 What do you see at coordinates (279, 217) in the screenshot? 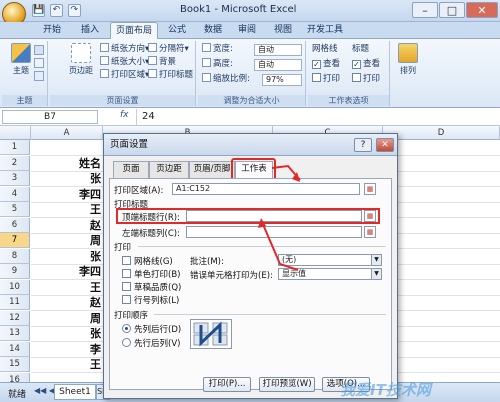
I see `annotation-arrows` at bounding box center [279, 217].